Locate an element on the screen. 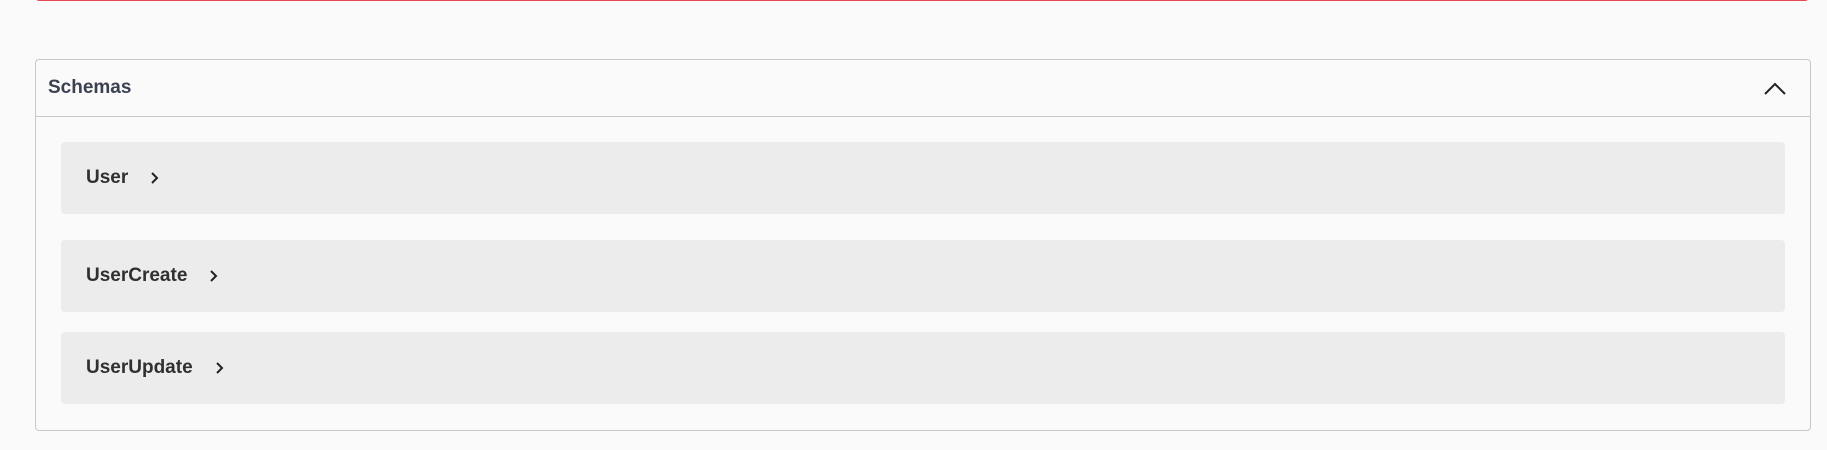  schemas-header: Schemas is located at coordinates (923, 88).